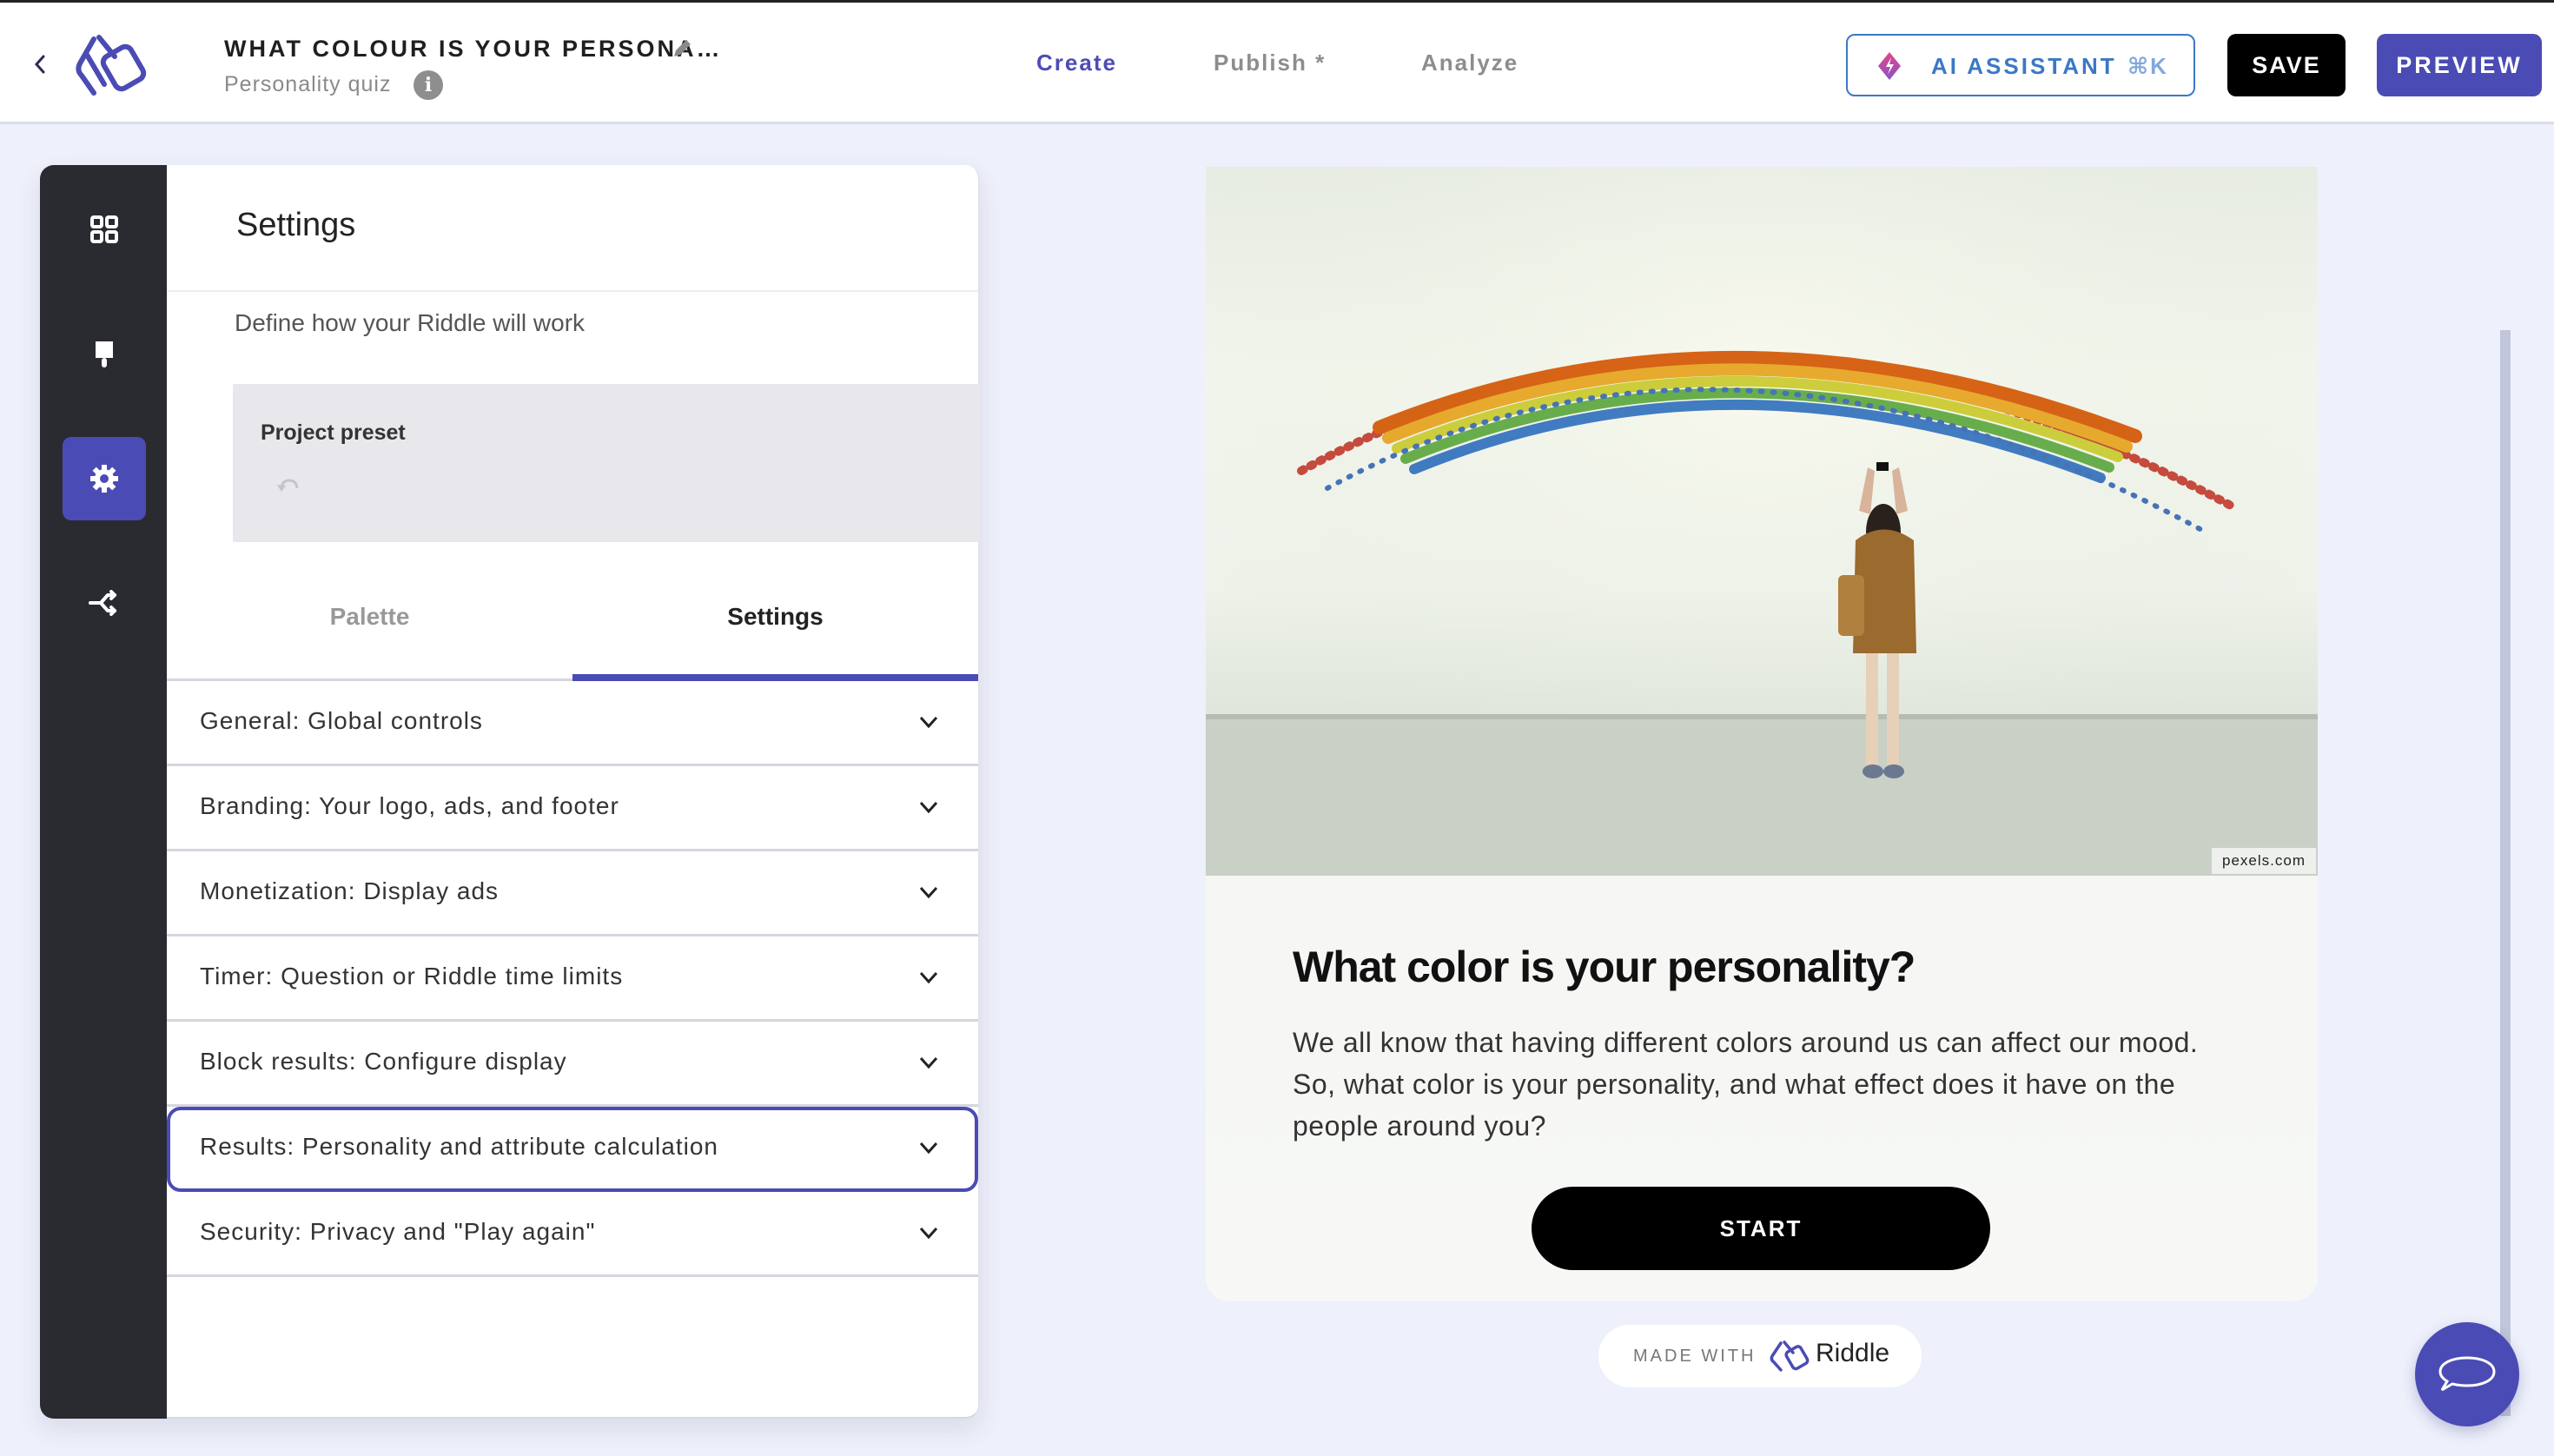  I want to click on section-label: Block results: Configure display, so click(384, 1061).